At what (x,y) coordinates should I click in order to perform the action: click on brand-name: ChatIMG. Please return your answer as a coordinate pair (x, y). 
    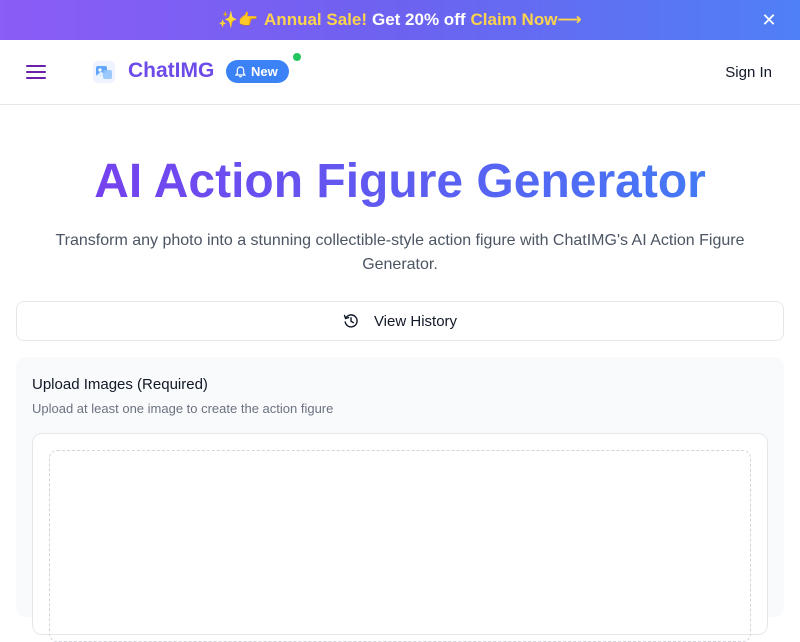
    Looking at the image, I should click on (171, 71).